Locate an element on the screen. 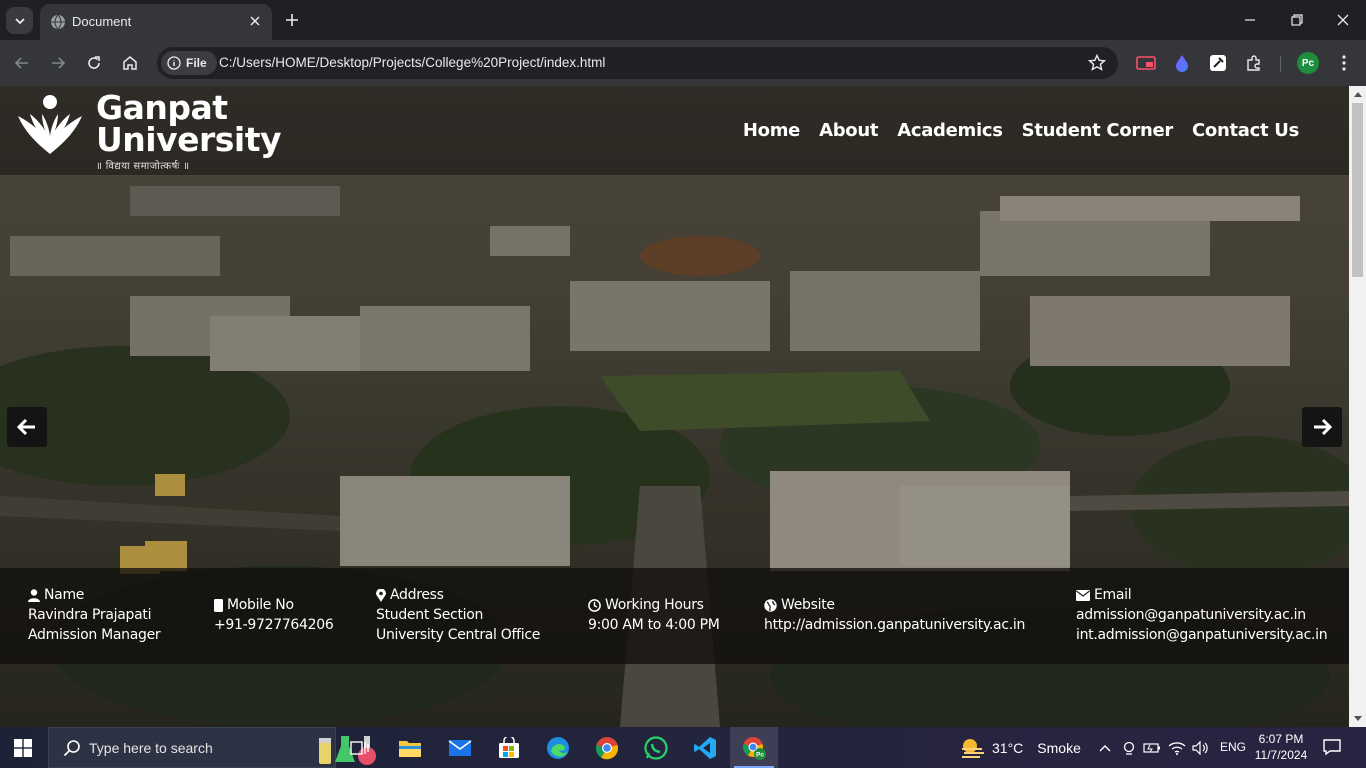  weather-condition: Smoke is located at coordinates (1059, 748).